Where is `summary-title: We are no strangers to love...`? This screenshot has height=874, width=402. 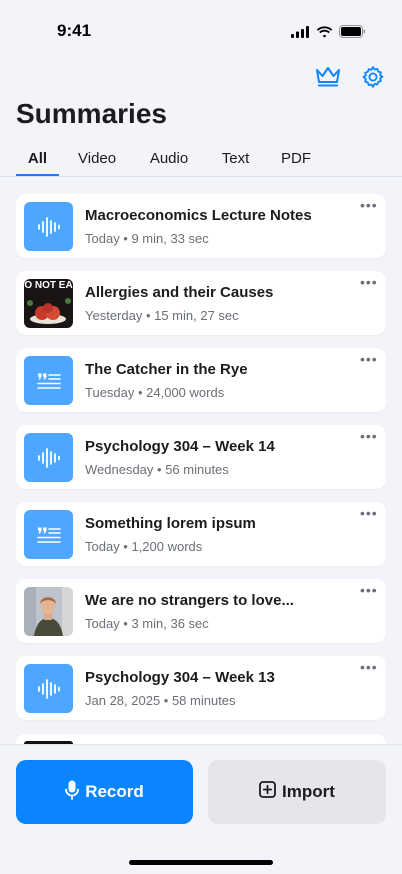
summary-title: We are no strangers to love... is located at coordinates (189, 600).